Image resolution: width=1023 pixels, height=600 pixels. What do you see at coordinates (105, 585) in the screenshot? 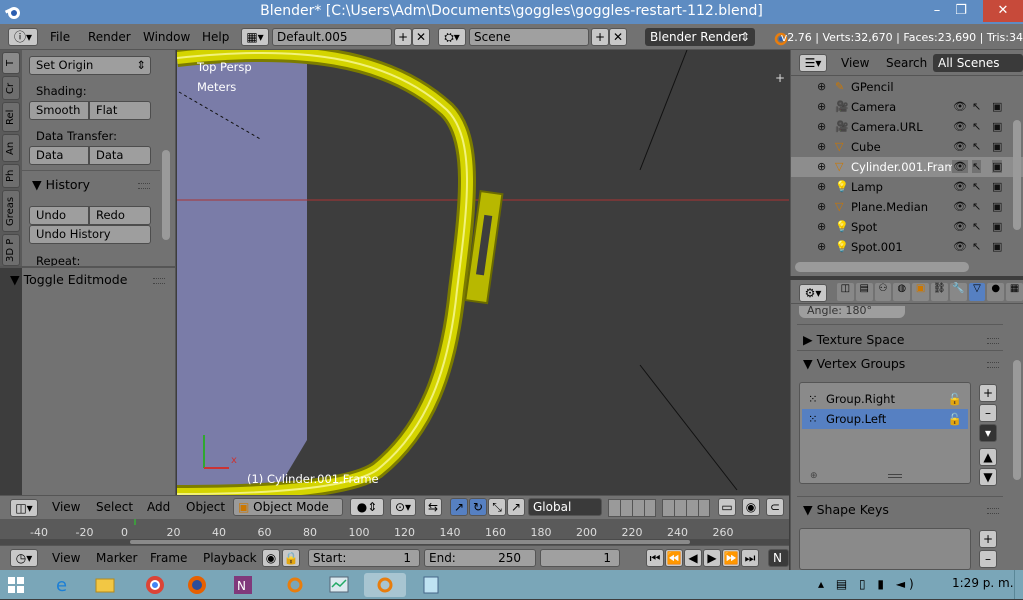
I see `file-explorer-icon` at bounding box center [105, 585].